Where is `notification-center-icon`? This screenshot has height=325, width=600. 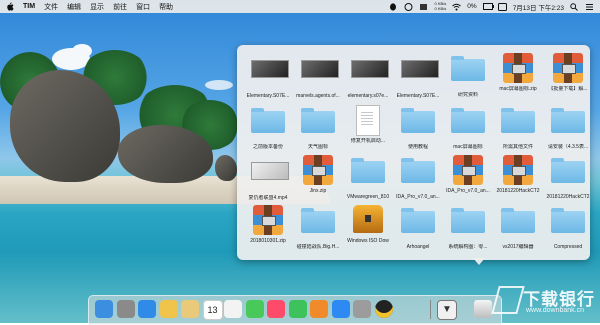
notification-center-icon is located at coordinates (589, 7).